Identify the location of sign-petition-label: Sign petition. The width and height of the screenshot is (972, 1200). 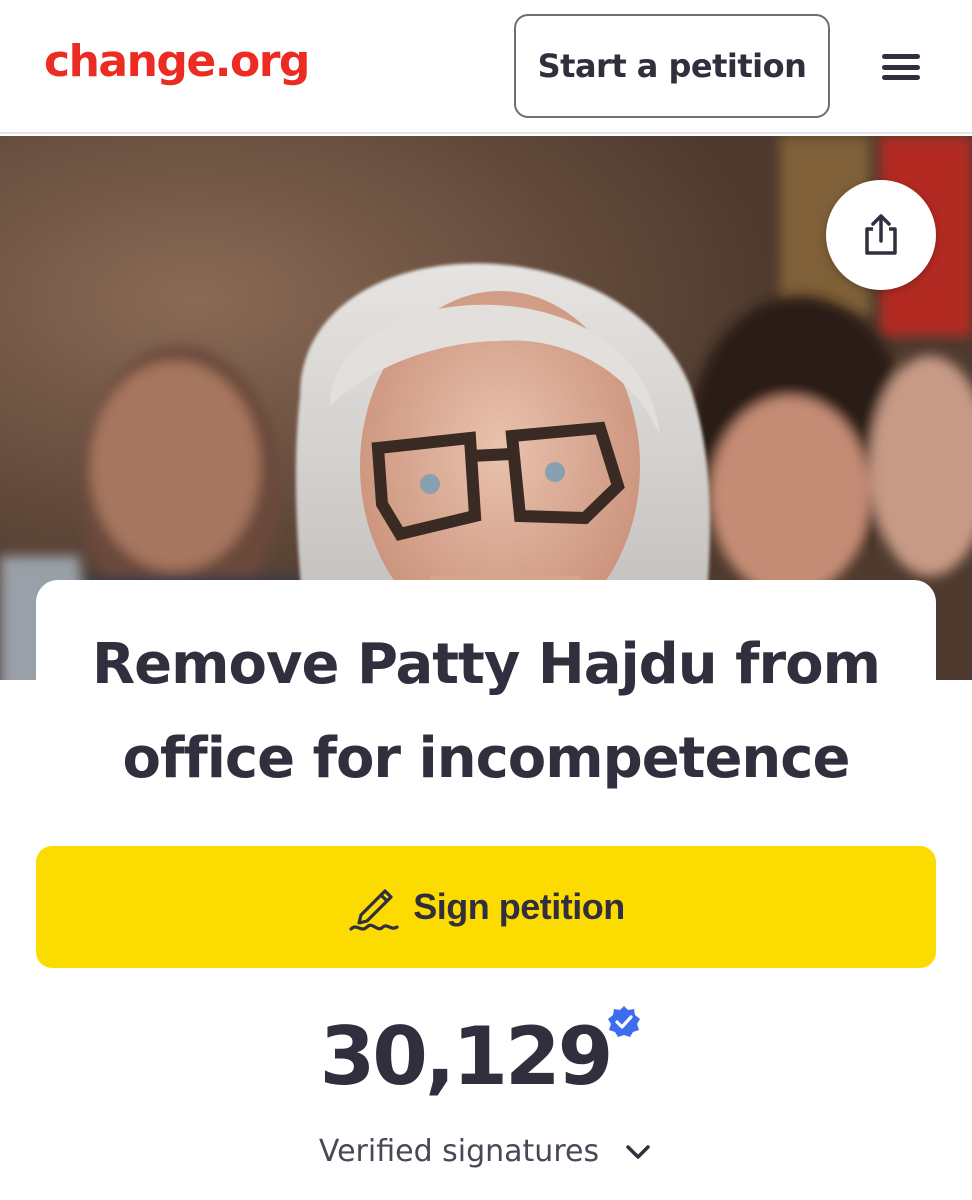
(519, 906).